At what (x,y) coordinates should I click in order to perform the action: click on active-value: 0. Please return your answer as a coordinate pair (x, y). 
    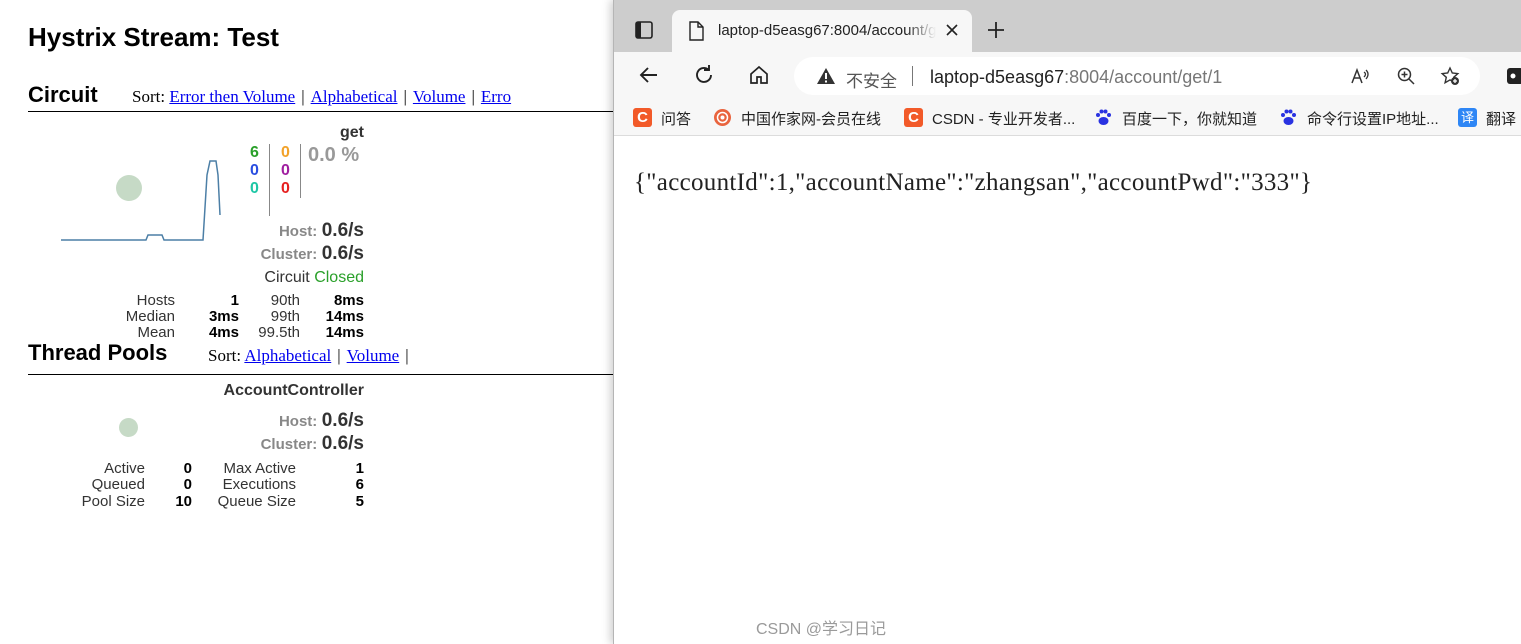
    Looking at the image, I should click on (187, 468).